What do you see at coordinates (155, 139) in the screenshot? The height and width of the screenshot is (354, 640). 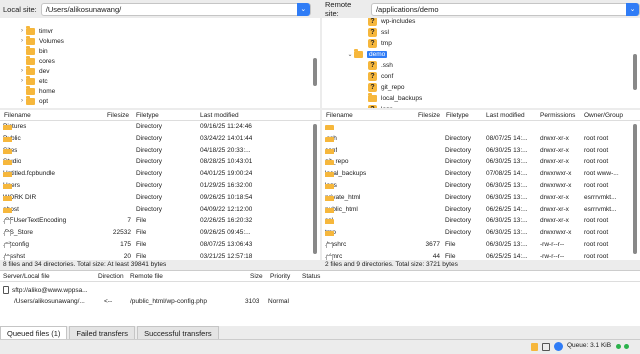 I see `local-file-row: PublicDirectory03/24/22 14:01:44` at bounding box center [155, 139].